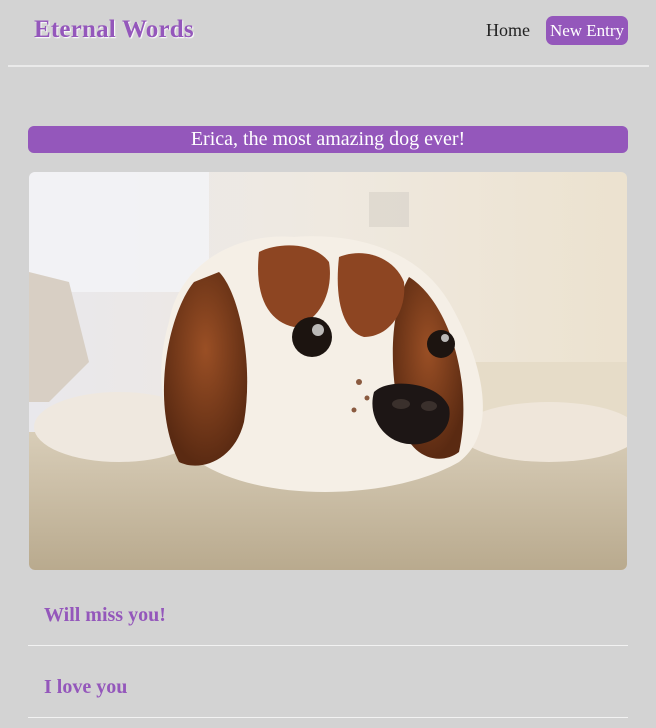 Image resolution: width=656 pixels, height=728 pixels. What do you see at coordinates (114, 30) in the screenshot?
I see `brand-logo: Eternal Words` at bounding box center [114, 30].